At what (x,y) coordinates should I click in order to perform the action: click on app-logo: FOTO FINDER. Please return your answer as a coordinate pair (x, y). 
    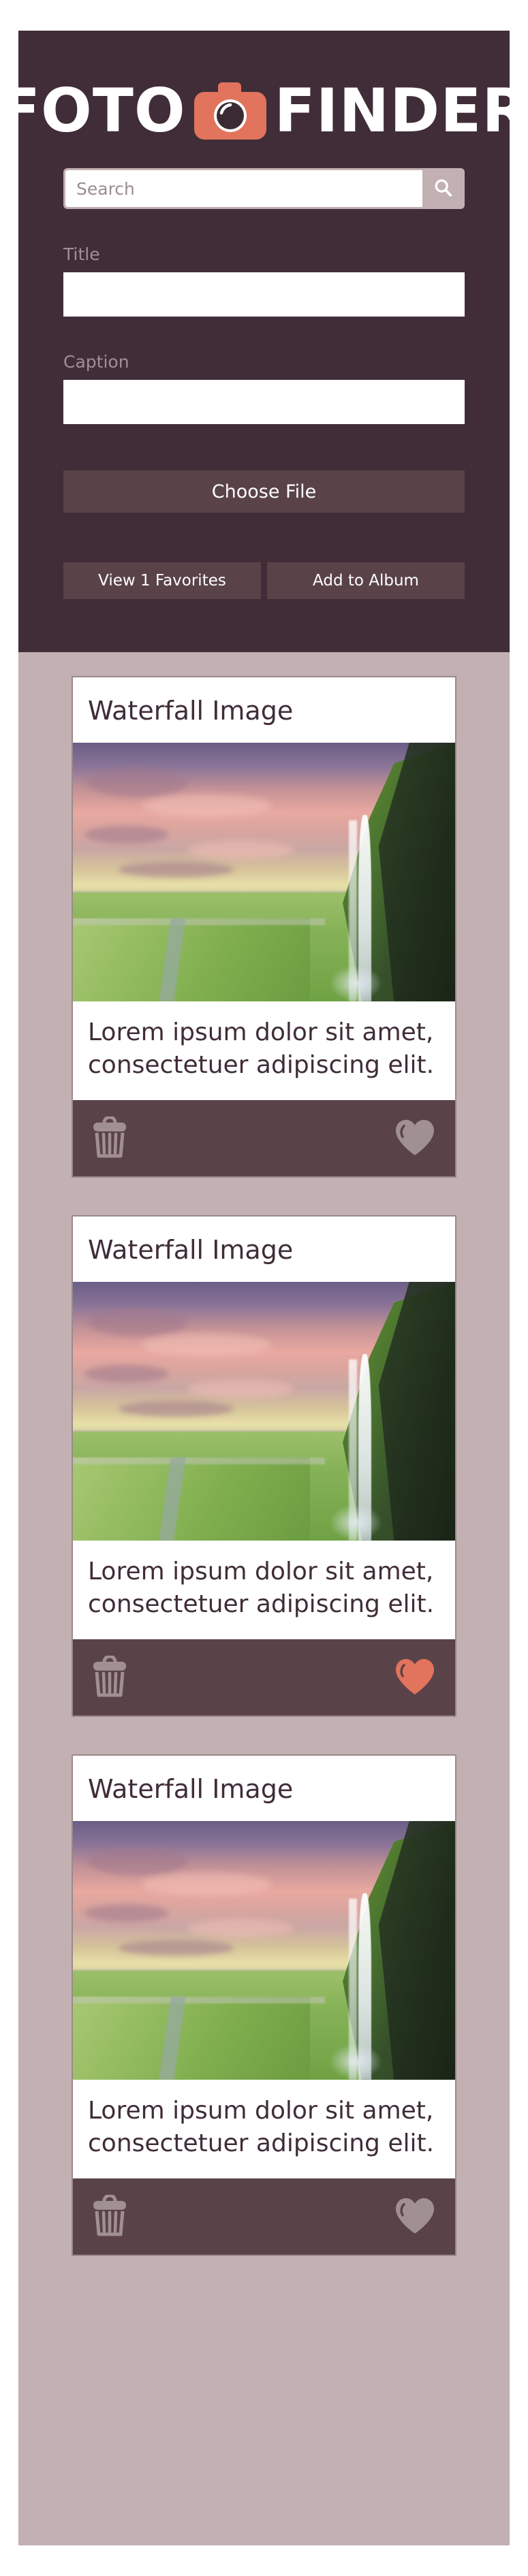
    Looking at the image, I should click on (264, 92).